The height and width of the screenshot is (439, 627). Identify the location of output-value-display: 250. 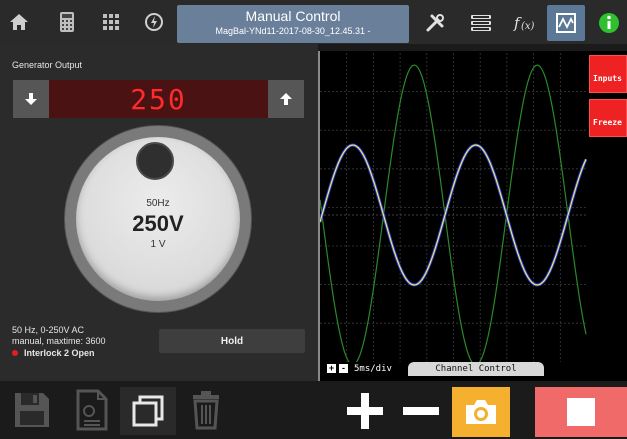
(158, 99).